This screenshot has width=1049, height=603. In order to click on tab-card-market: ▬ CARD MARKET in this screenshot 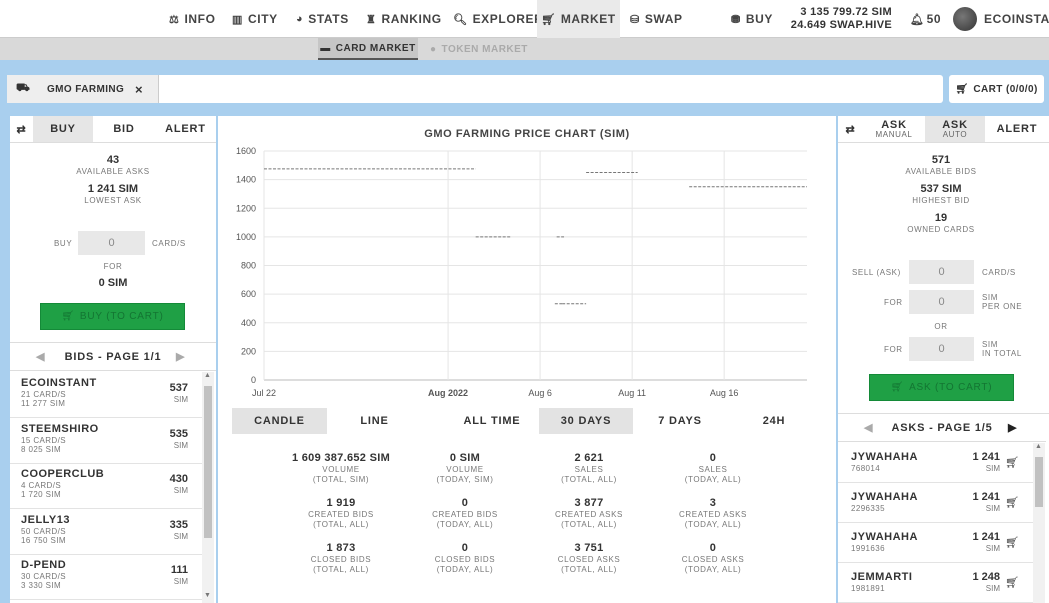, I will do `click(368, 49)`.